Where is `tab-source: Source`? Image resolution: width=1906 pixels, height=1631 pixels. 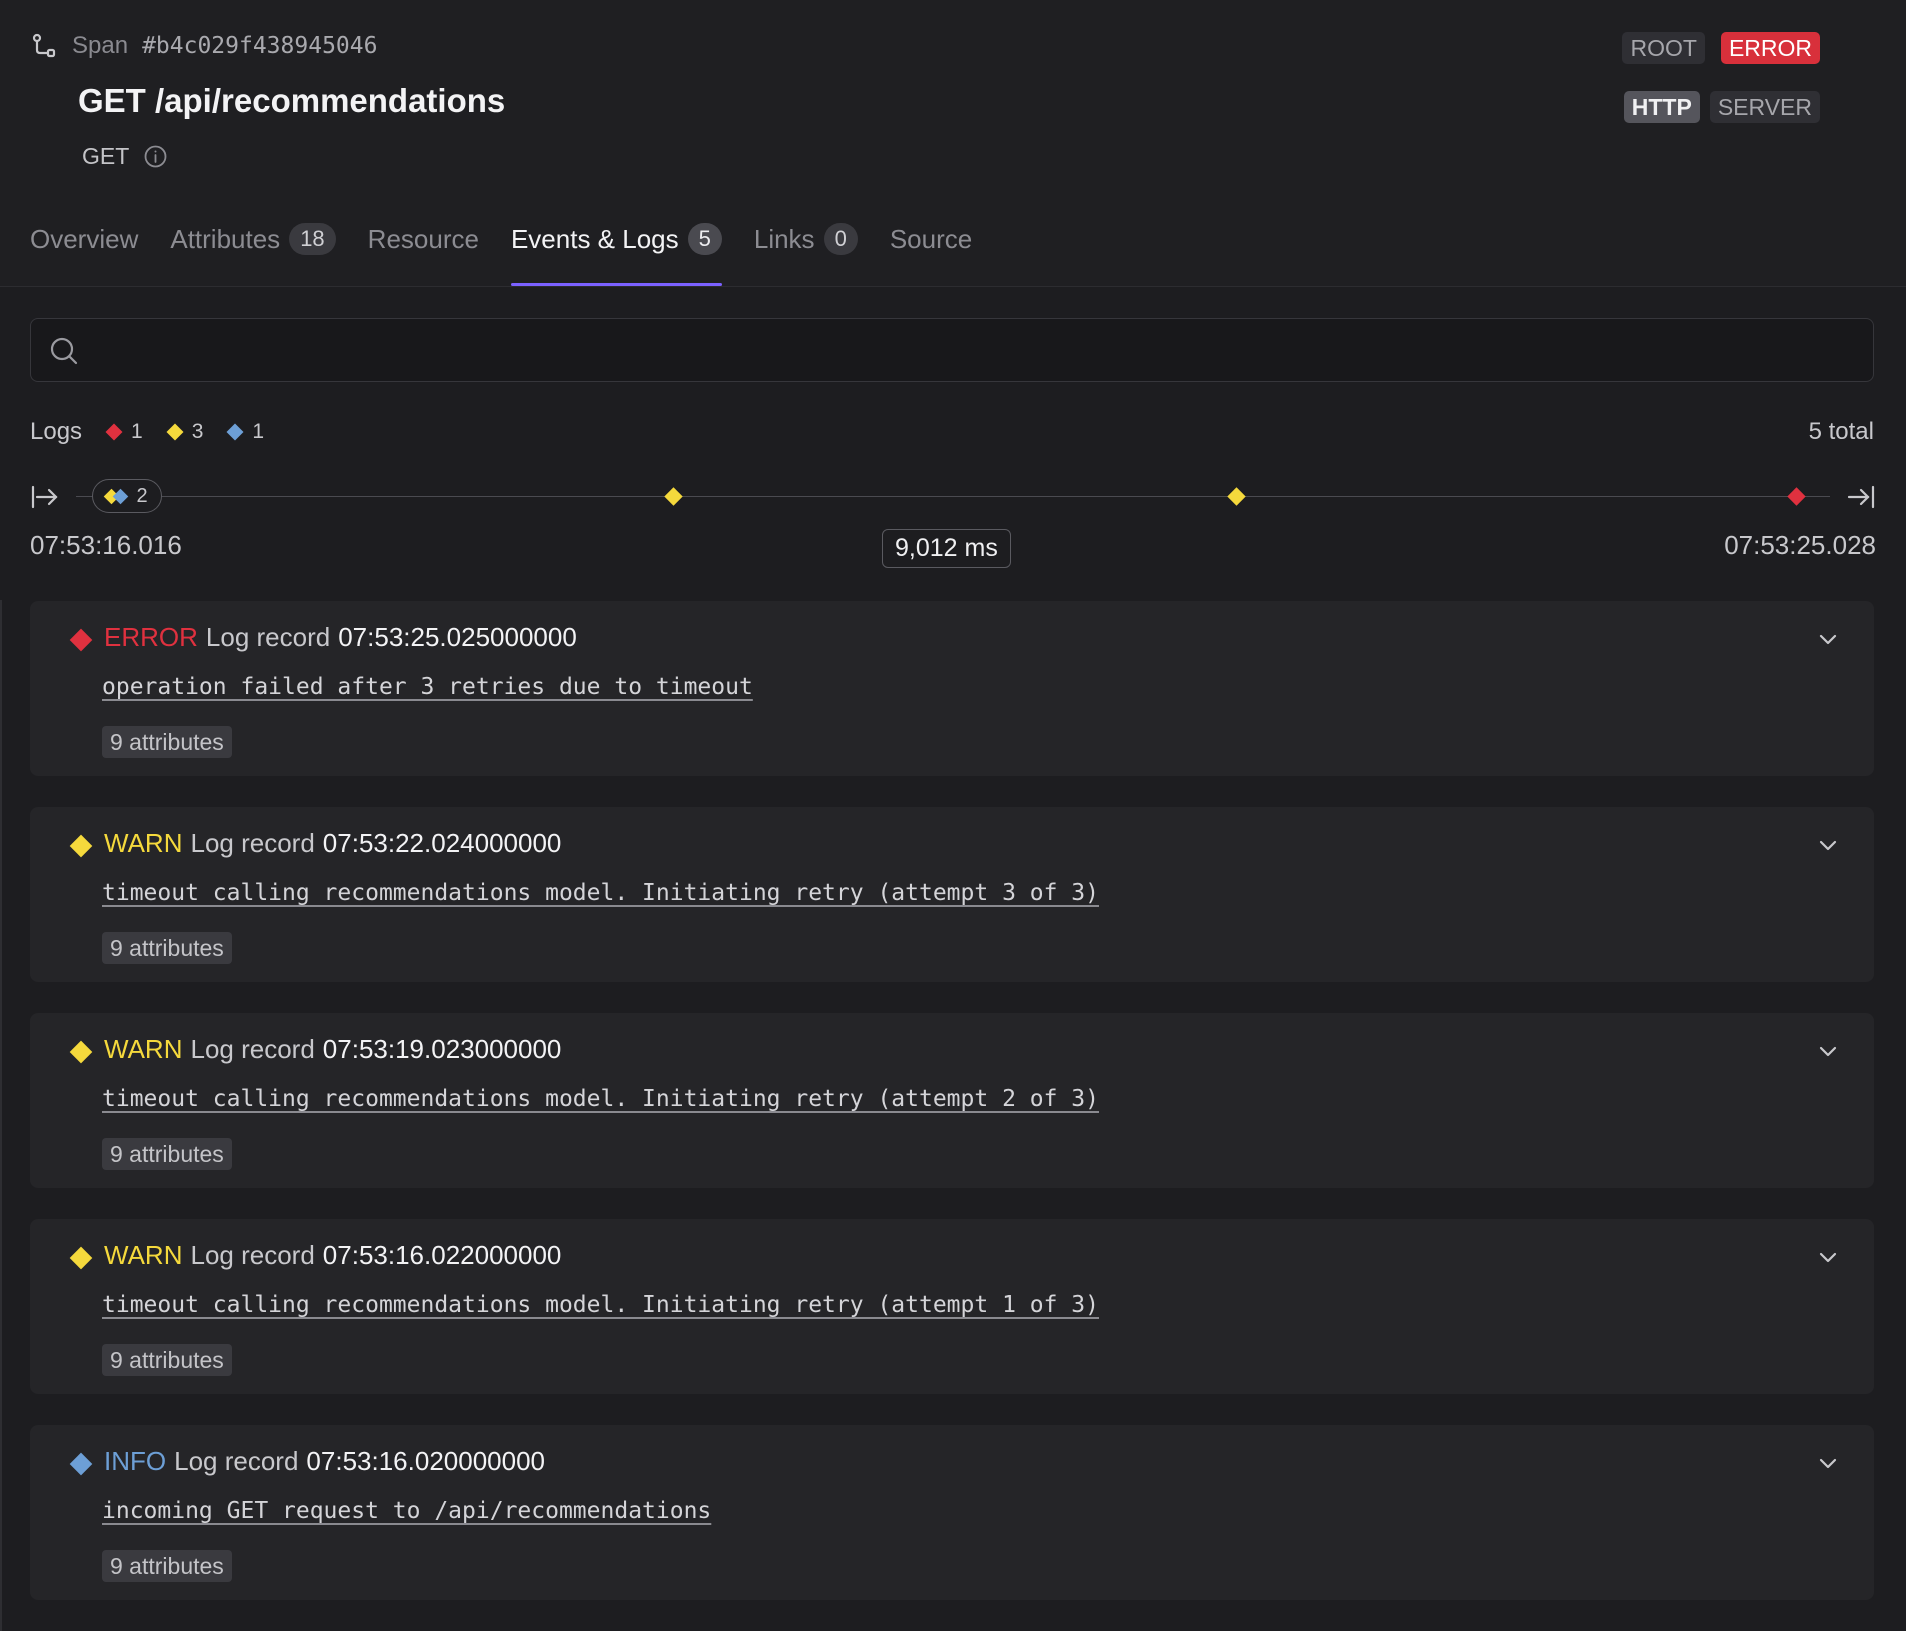 tab-source: Source is located at coordinates (931, 255).